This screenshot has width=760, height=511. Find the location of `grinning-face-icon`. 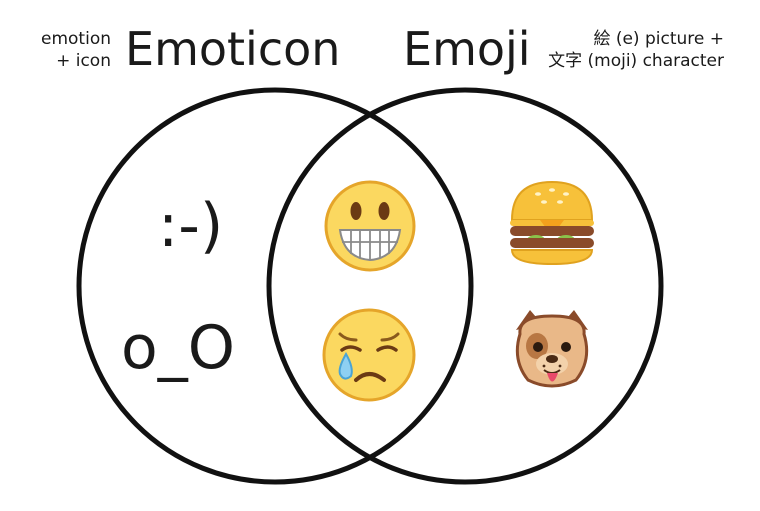

grinning-face-icon is located at coordinates (370, 226).